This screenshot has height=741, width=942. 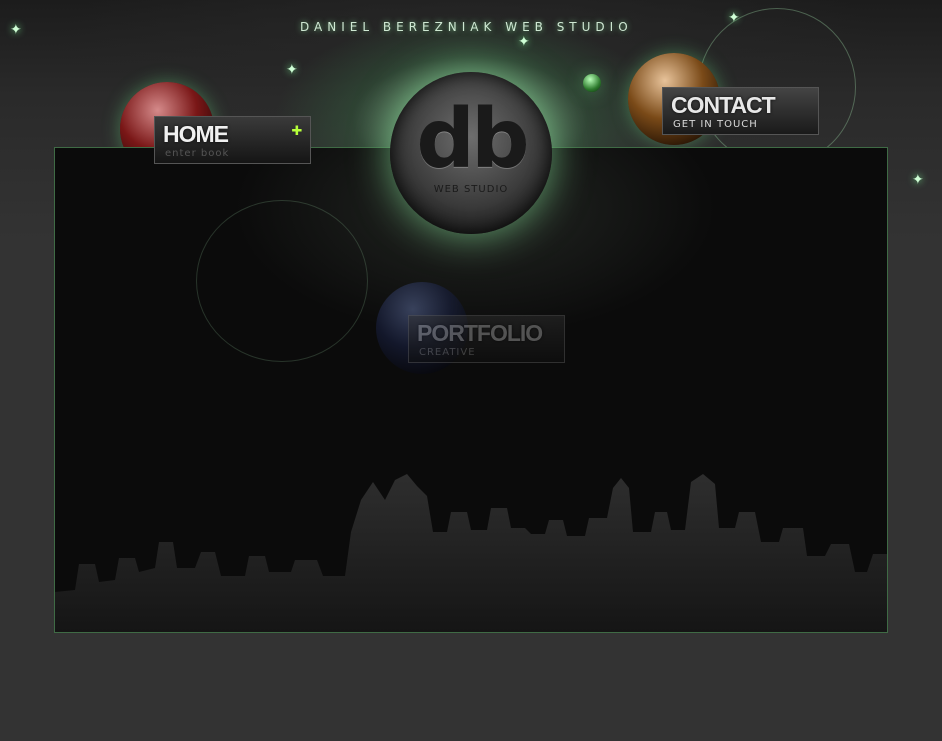 I want to click on studio-logo: db WEB STUDIO, so click(x=471, y=153).